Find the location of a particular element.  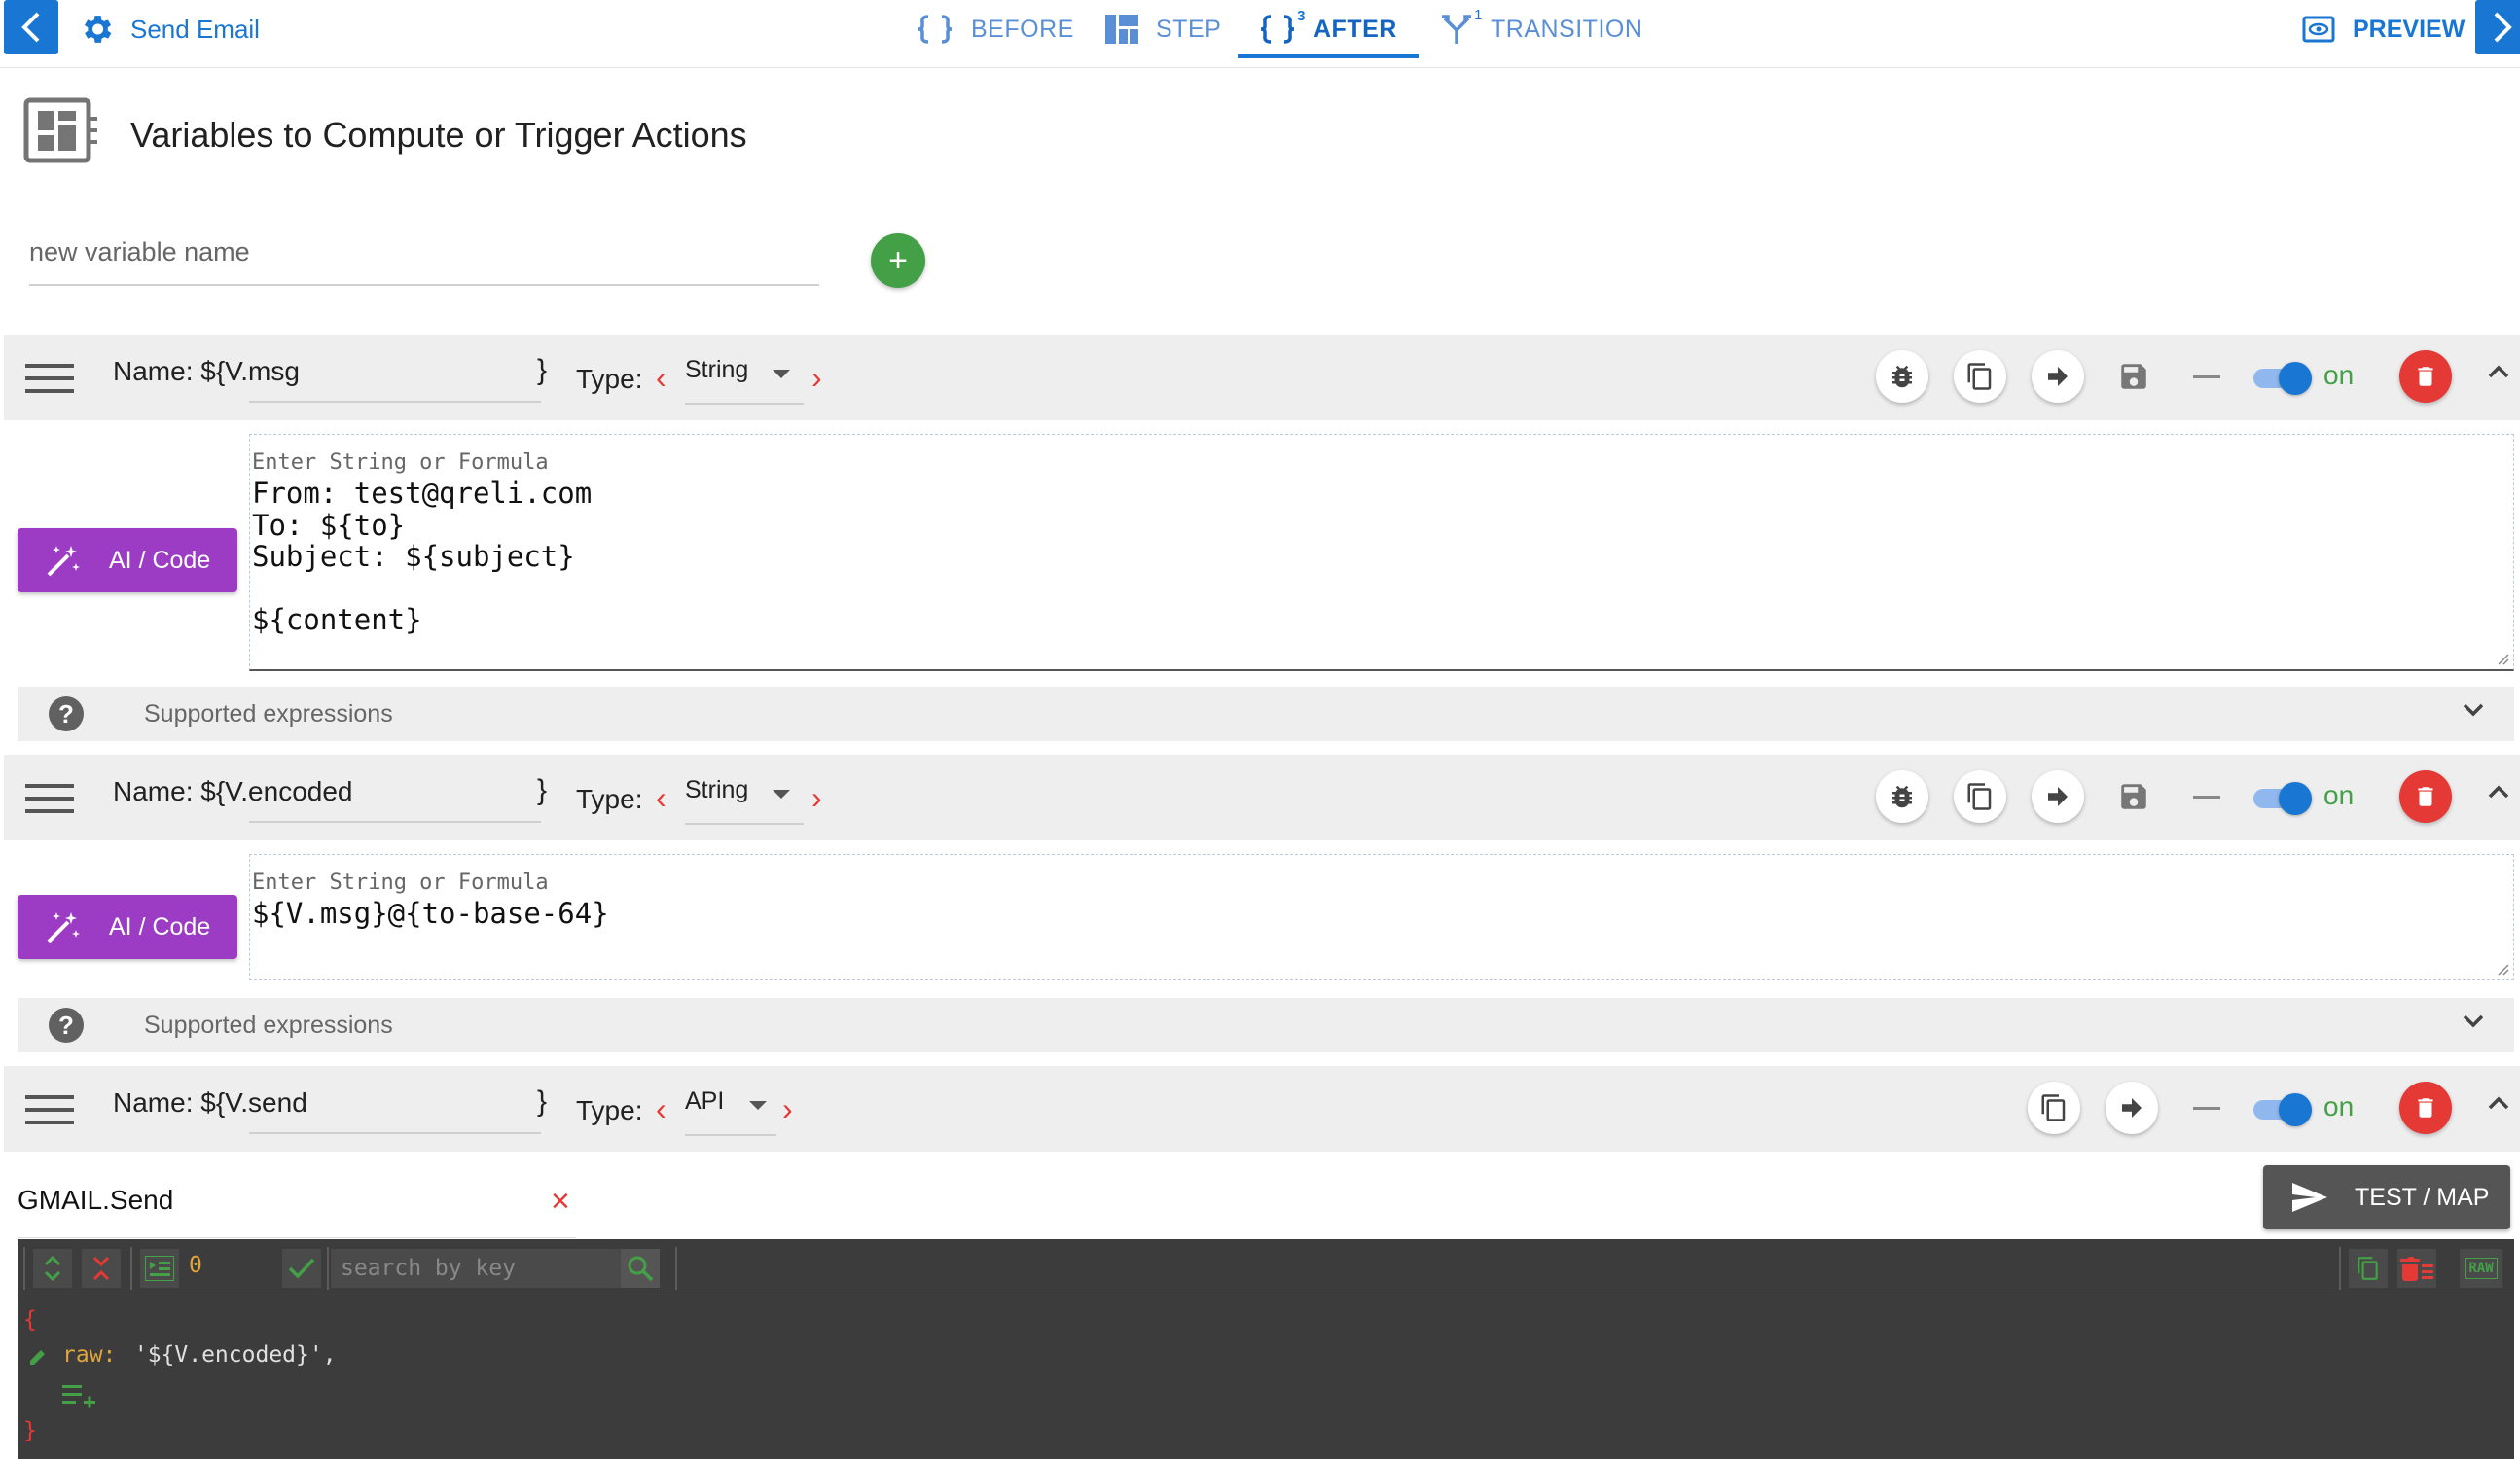

search-button is located at coordinates (640, 1268).